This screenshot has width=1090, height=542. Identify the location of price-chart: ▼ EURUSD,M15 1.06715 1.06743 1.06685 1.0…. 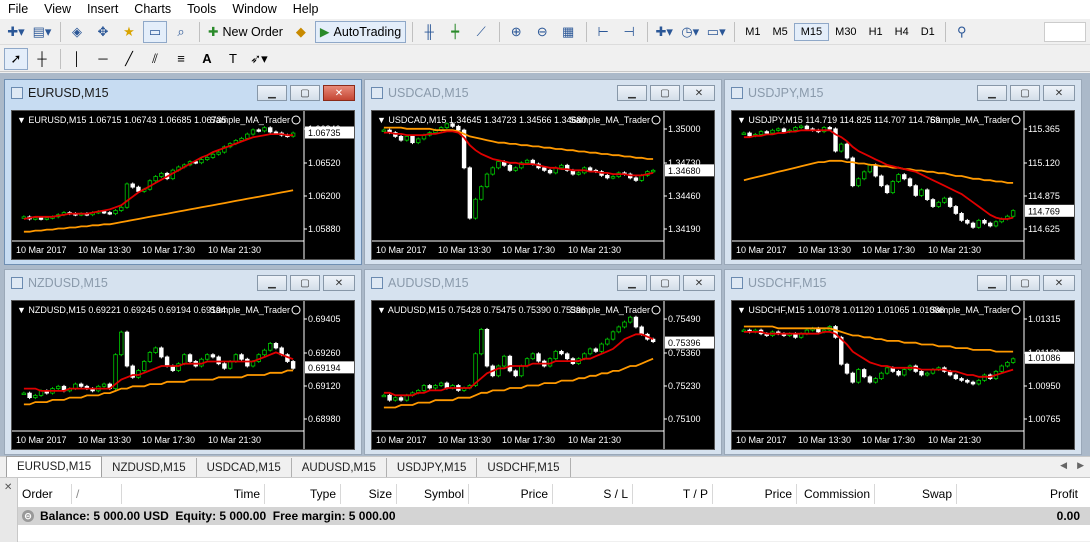
(183, 185).